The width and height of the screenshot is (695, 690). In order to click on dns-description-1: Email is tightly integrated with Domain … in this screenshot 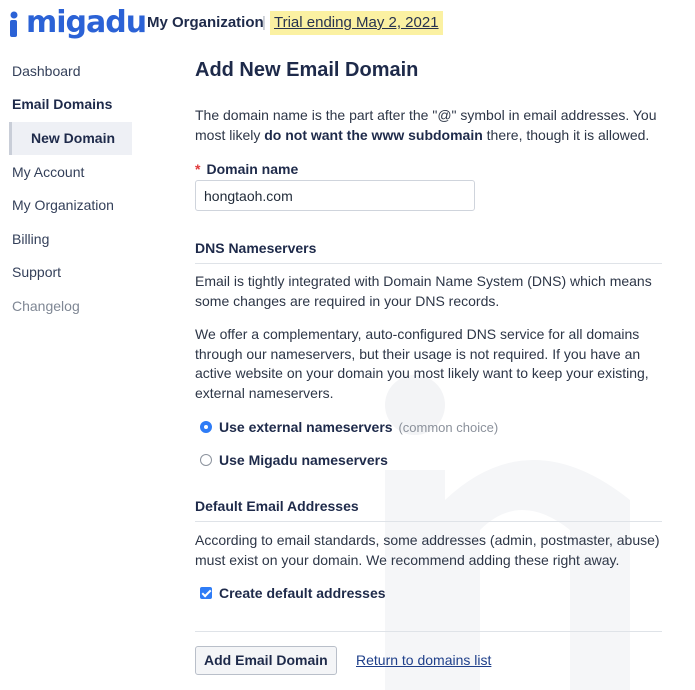, I will do `click(423, 291)`.